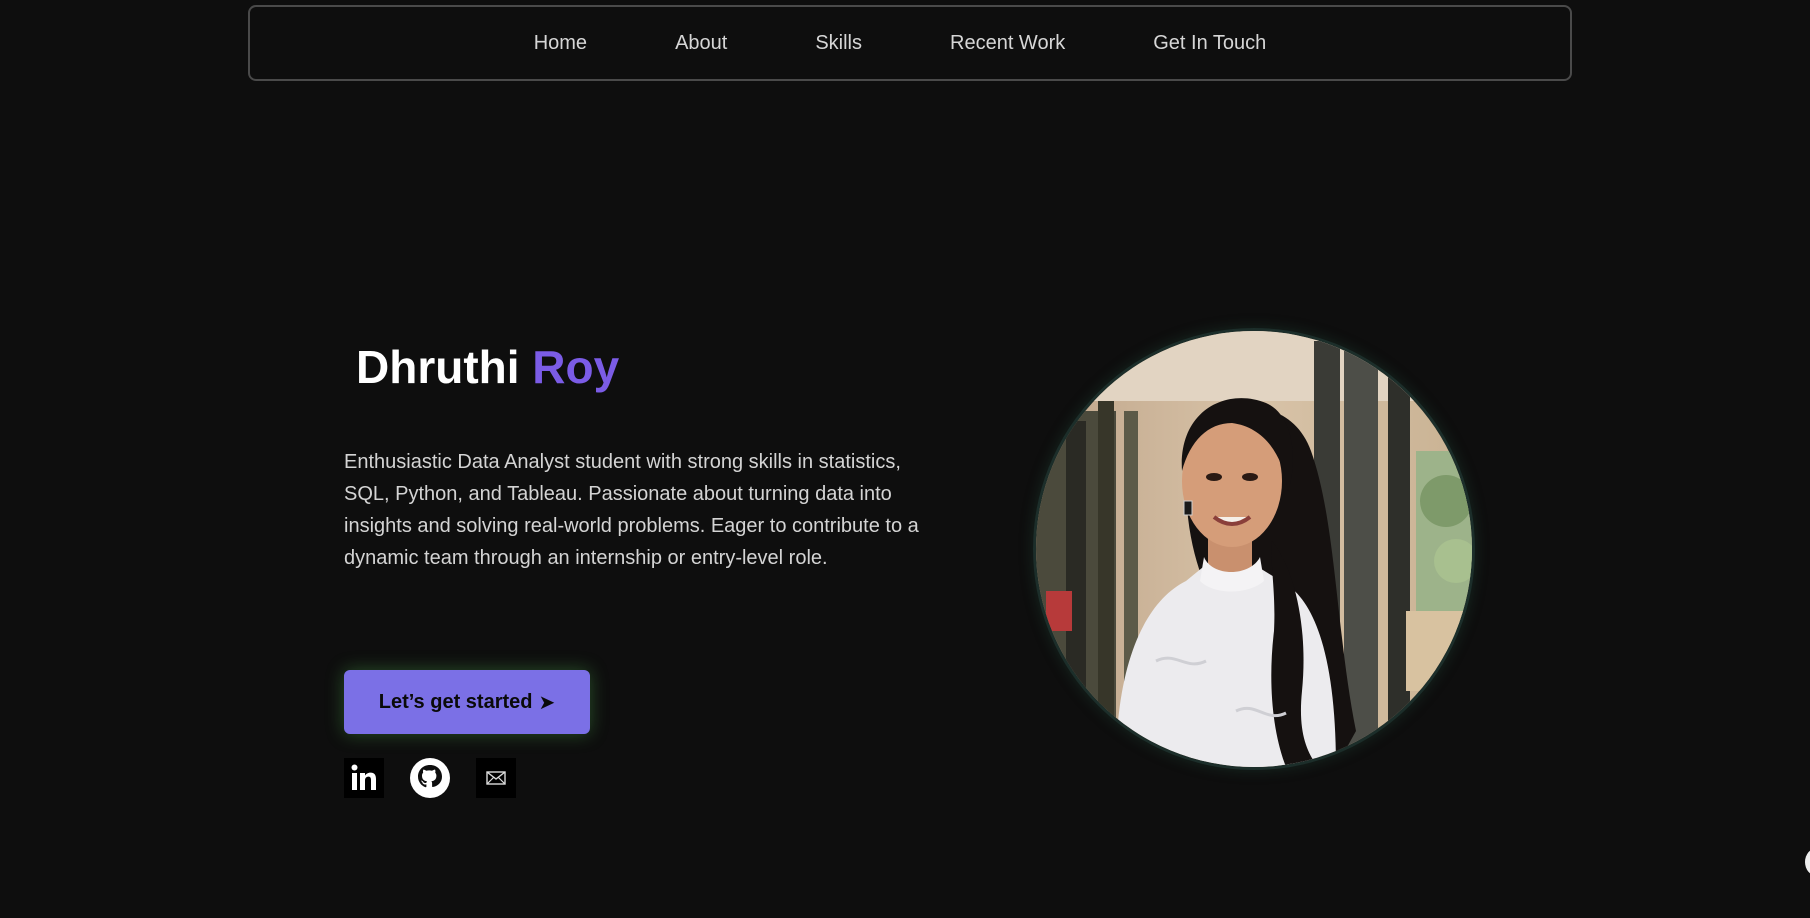 This screenshot has height=918, width=1810. I want to click on profile-photo, so click(1254, 549).